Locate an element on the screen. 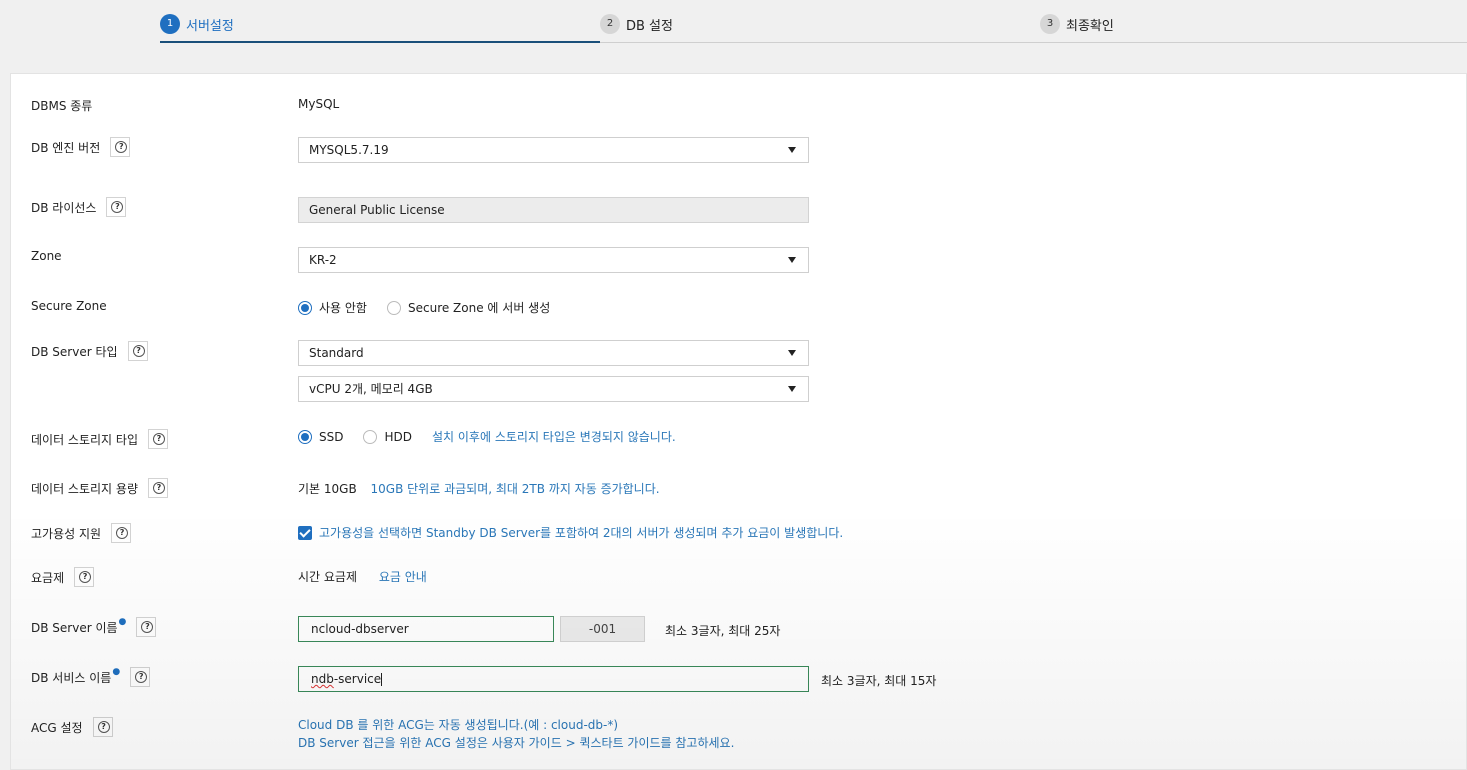 The width and height of the screenshot is (1467, 770). server-type-select: Standard is located at coordinates (553, 353).